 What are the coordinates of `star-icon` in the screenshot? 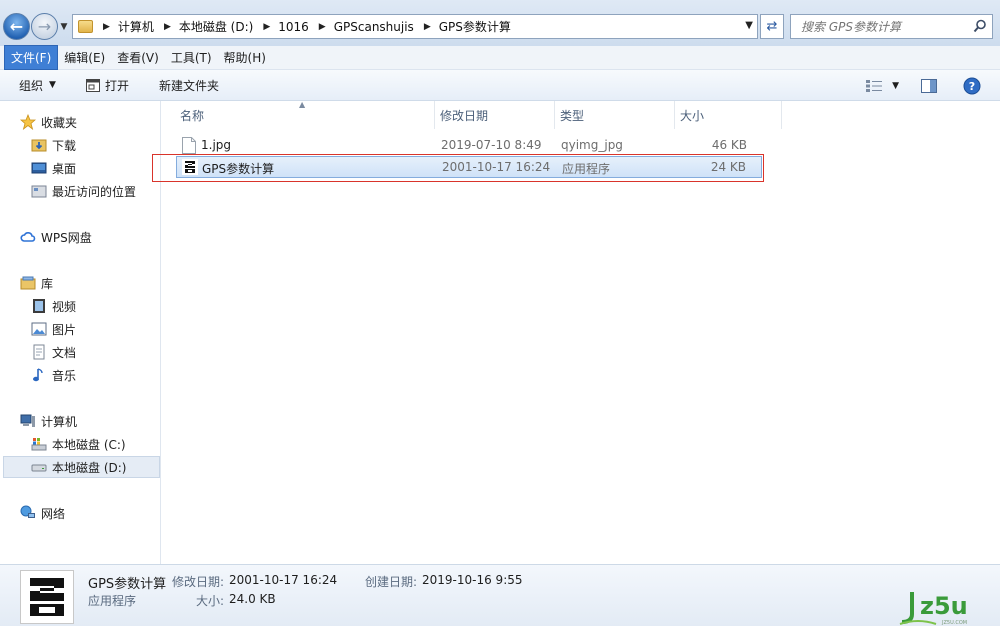 It's located at (28, 122).